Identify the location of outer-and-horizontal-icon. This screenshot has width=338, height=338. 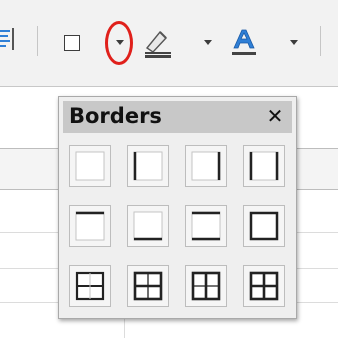
(148, 286).